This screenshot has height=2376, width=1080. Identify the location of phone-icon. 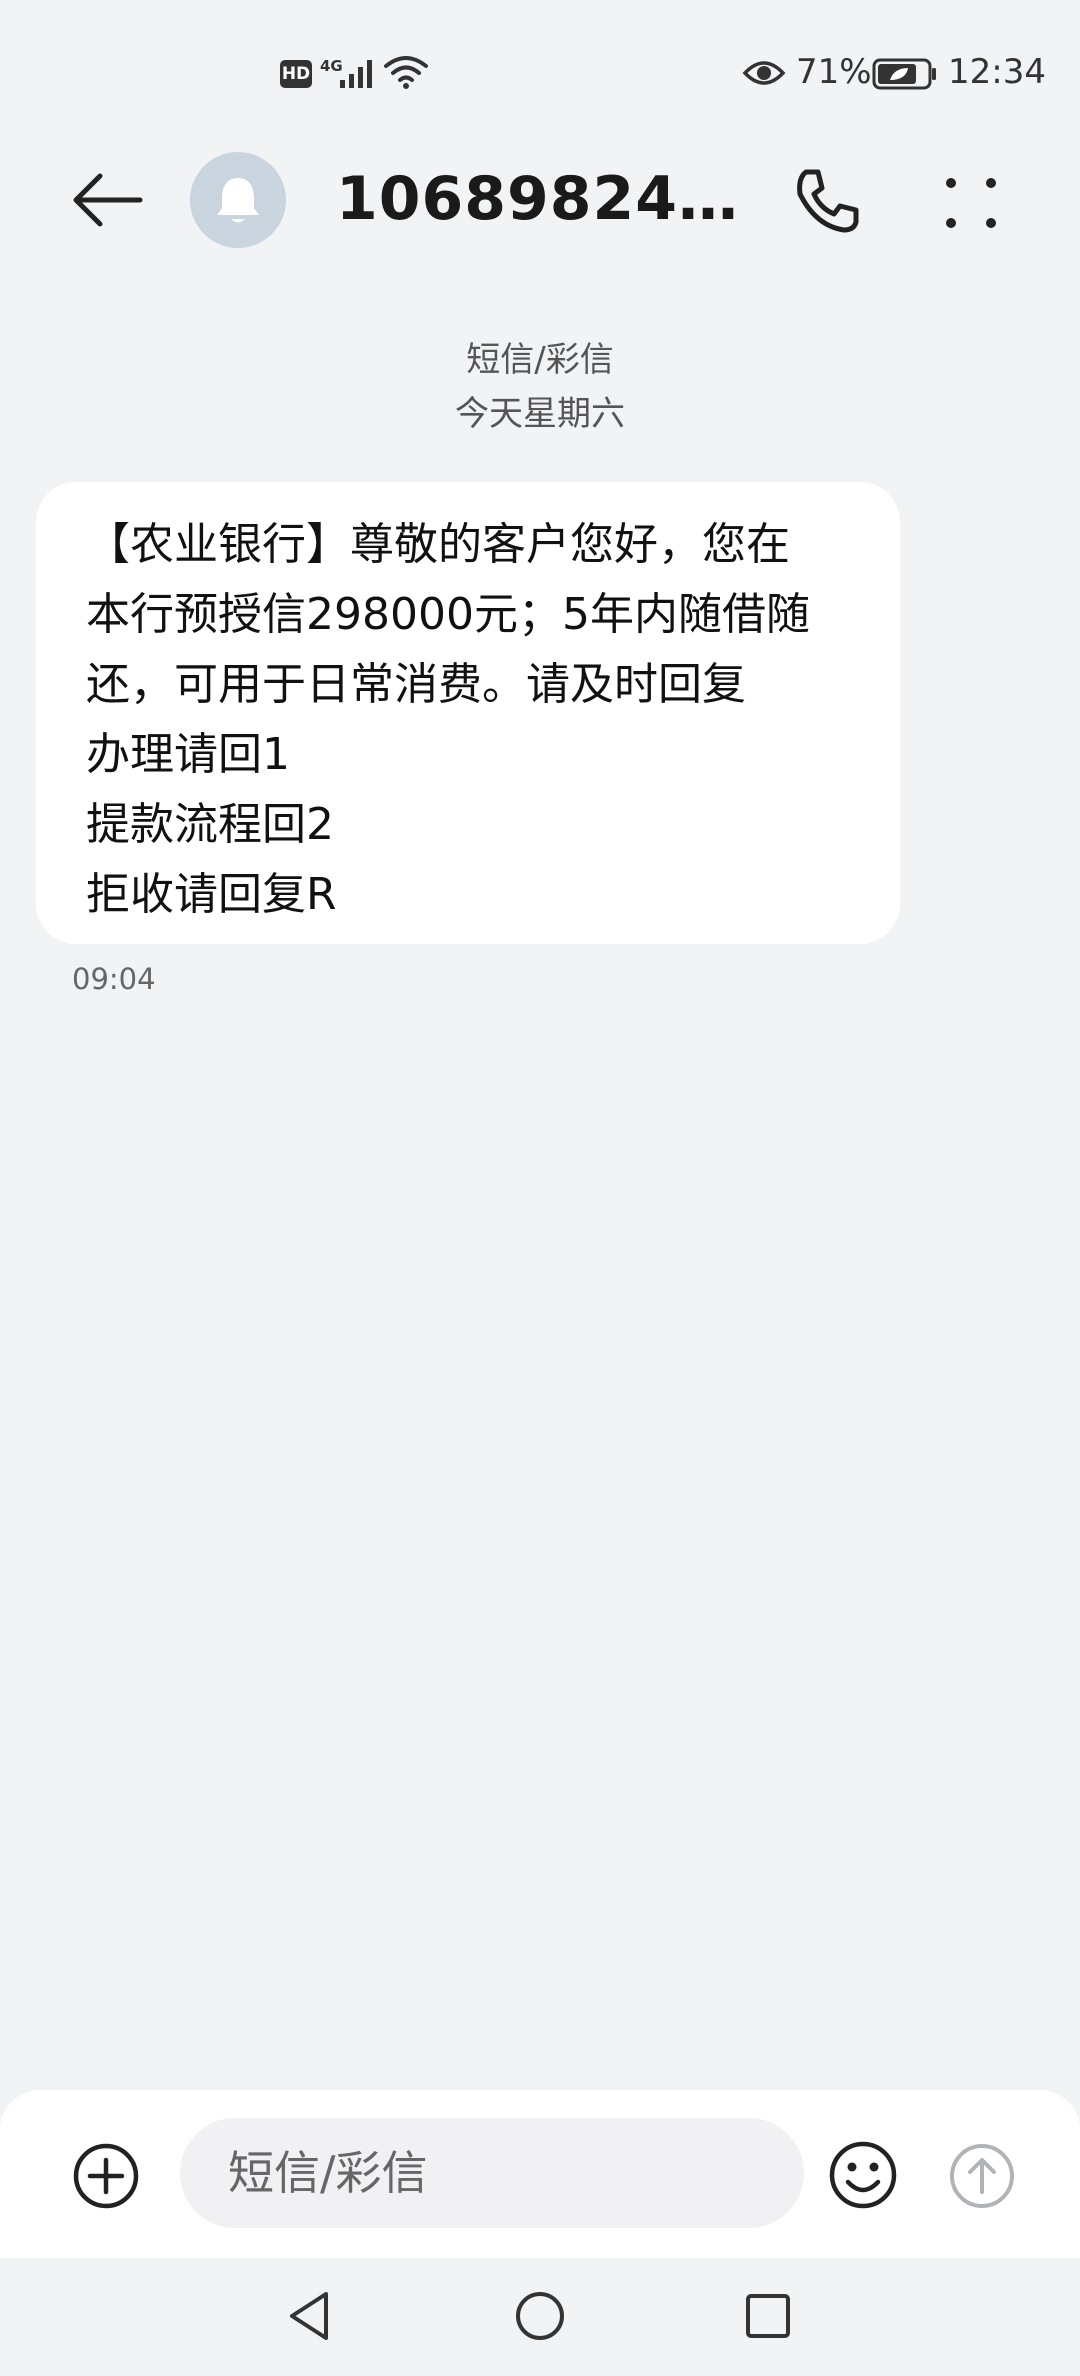
(828, 201).